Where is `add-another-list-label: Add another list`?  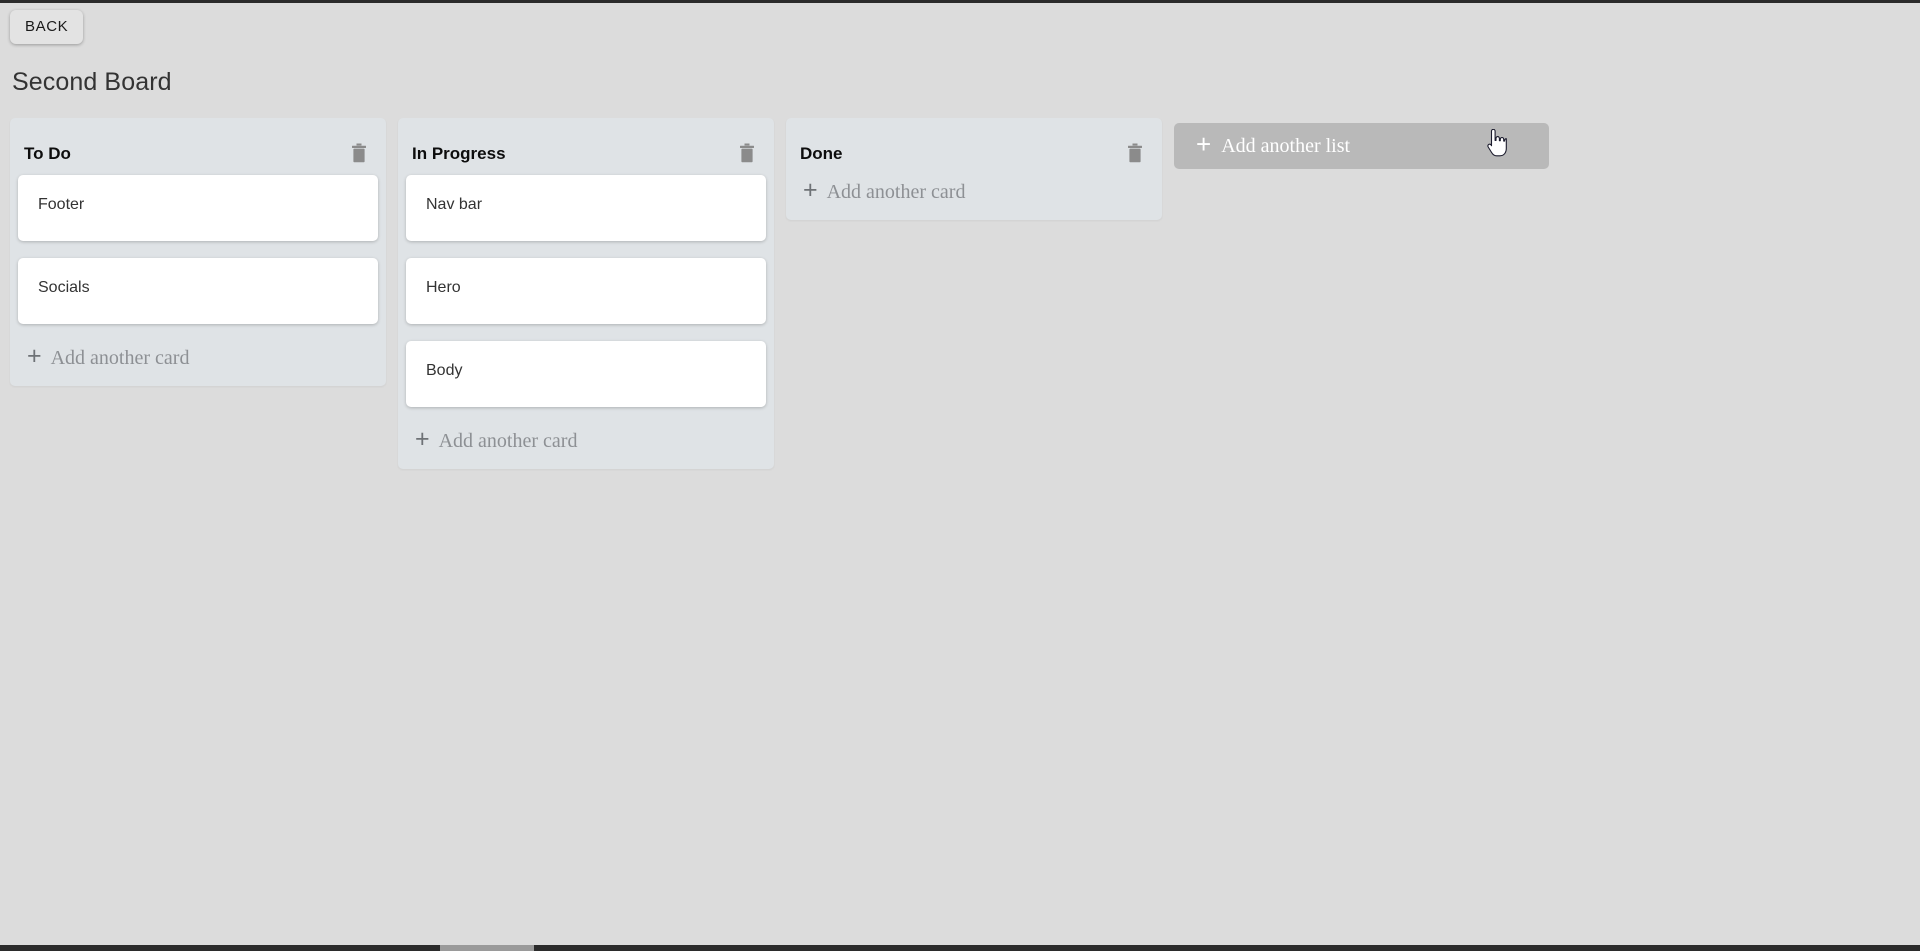
add-another-list-label: Add another list is located at coordinates (1286, 146).